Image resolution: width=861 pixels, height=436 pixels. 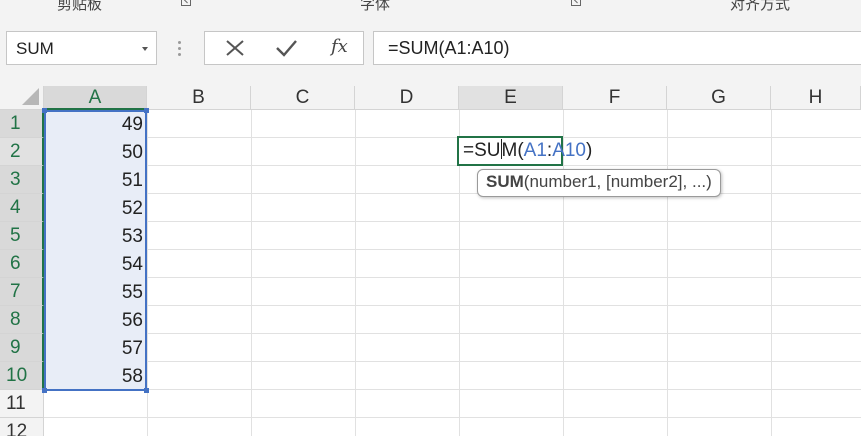 I want to click on formula-input: =SUM(A1:A10), so click(x=617, y=48).